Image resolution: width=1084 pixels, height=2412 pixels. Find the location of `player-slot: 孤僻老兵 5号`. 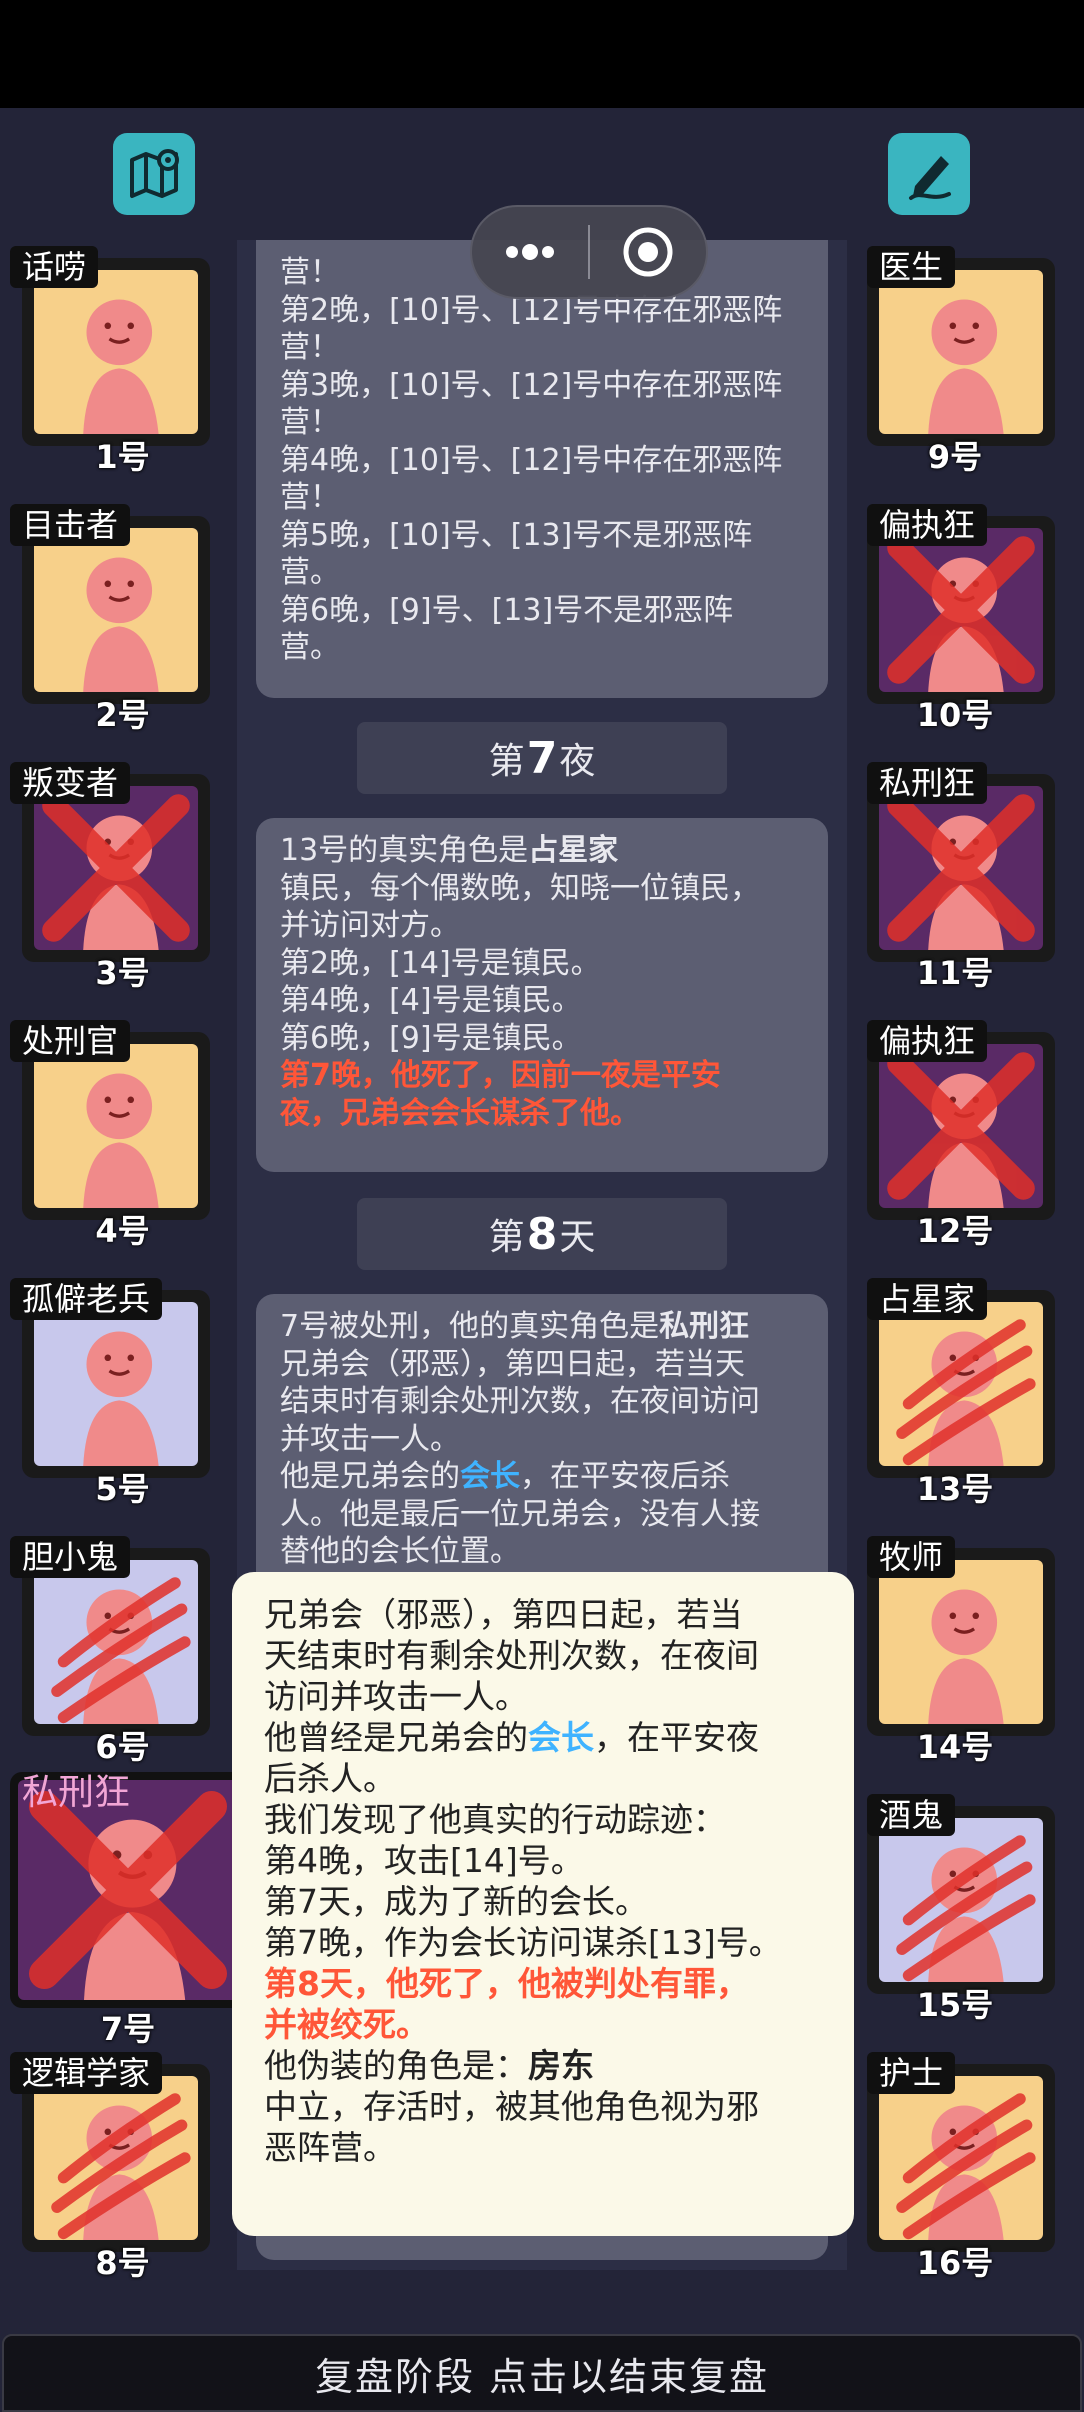

player-slot: 孤僻老兵 5号 is located at coordinates (110, 1393).